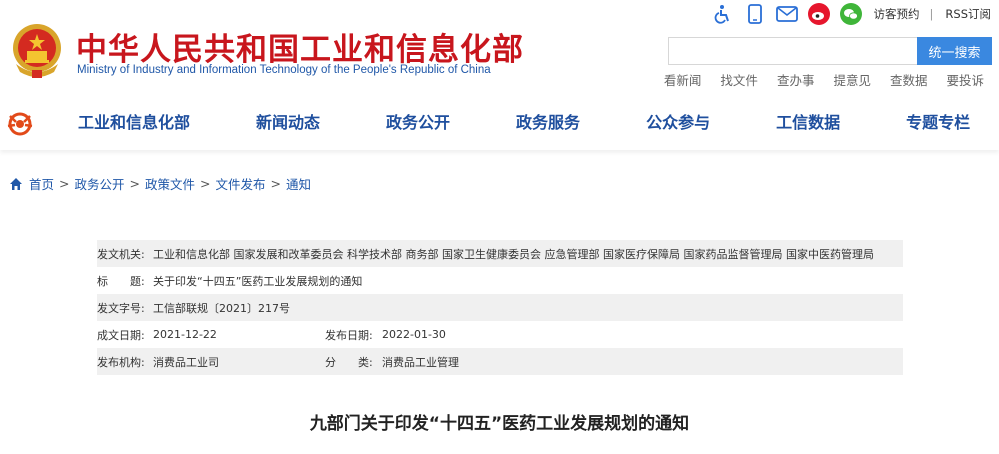  What do you see at coordinates (121, 254) in the screenshot?
I see `issuer-label: 发文机关:` at bounding box center [121, 254].